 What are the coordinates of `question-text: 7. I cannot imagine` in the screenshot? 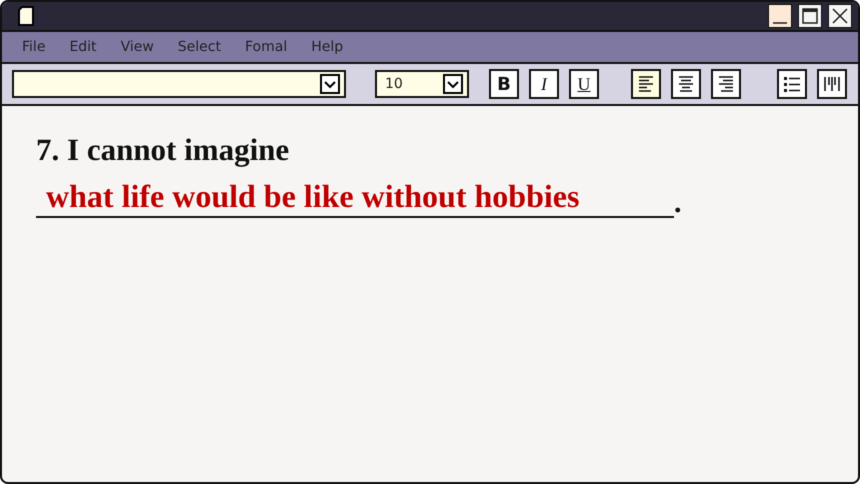 It's located at (163, 150).